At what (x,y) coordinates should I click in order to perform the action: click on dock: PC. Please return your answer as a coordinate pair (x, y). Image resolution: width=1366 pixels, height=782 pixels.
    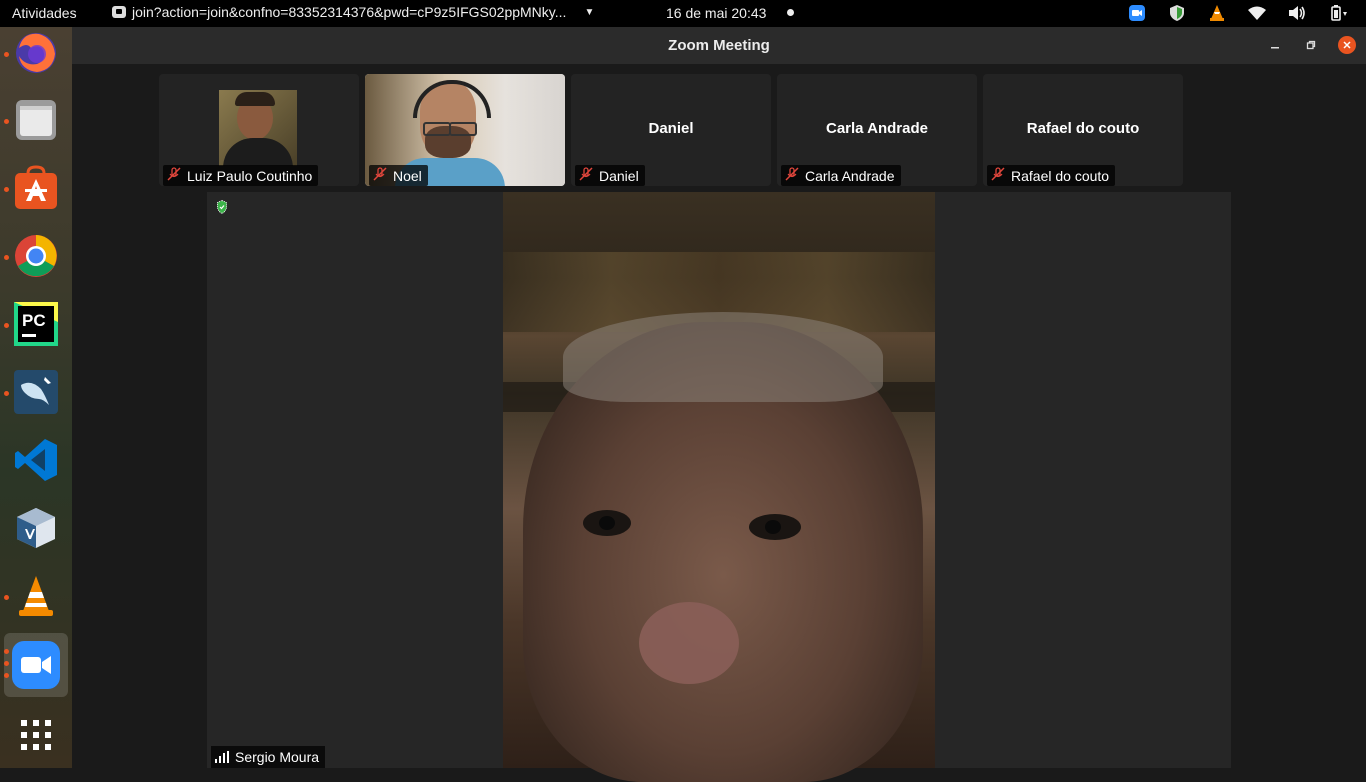
    Looking at the image, I should click on (36, 397).